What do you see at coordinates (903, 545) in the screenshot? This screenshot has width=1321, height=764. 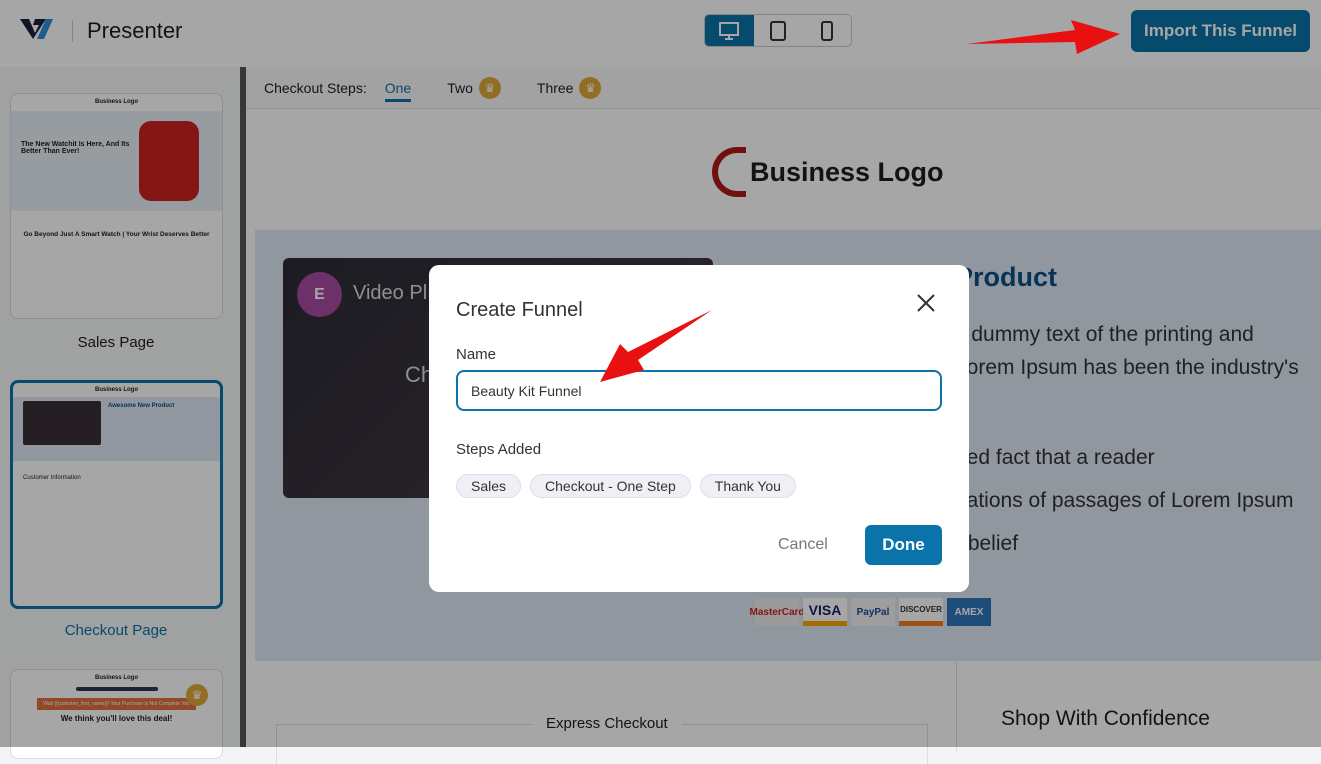 I see `done-button: Done` at bounding box center [903, 545].